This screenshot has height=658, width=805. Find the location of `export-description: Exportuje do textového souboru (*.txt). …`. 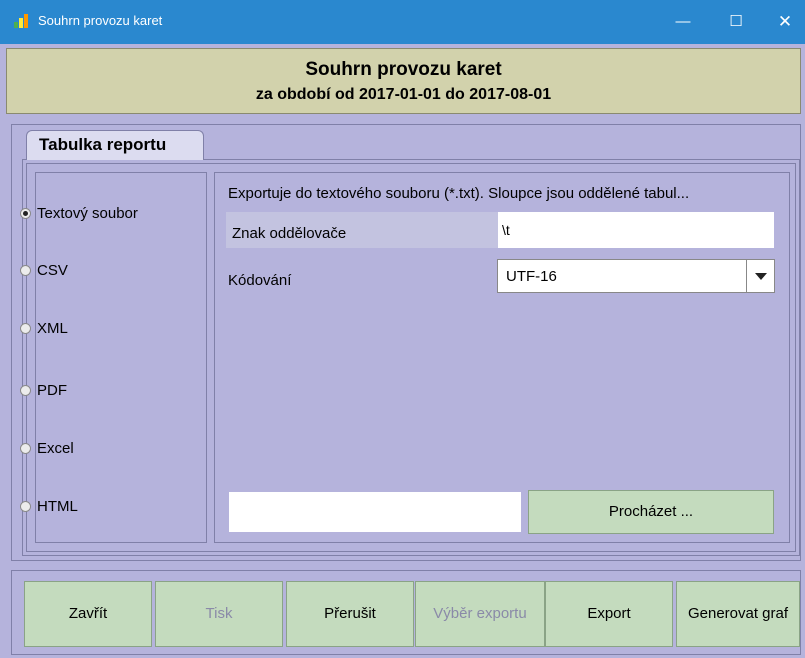

export-description: Exportuje do textového souboru (*.txt). … is located at coordinates (459, 193).